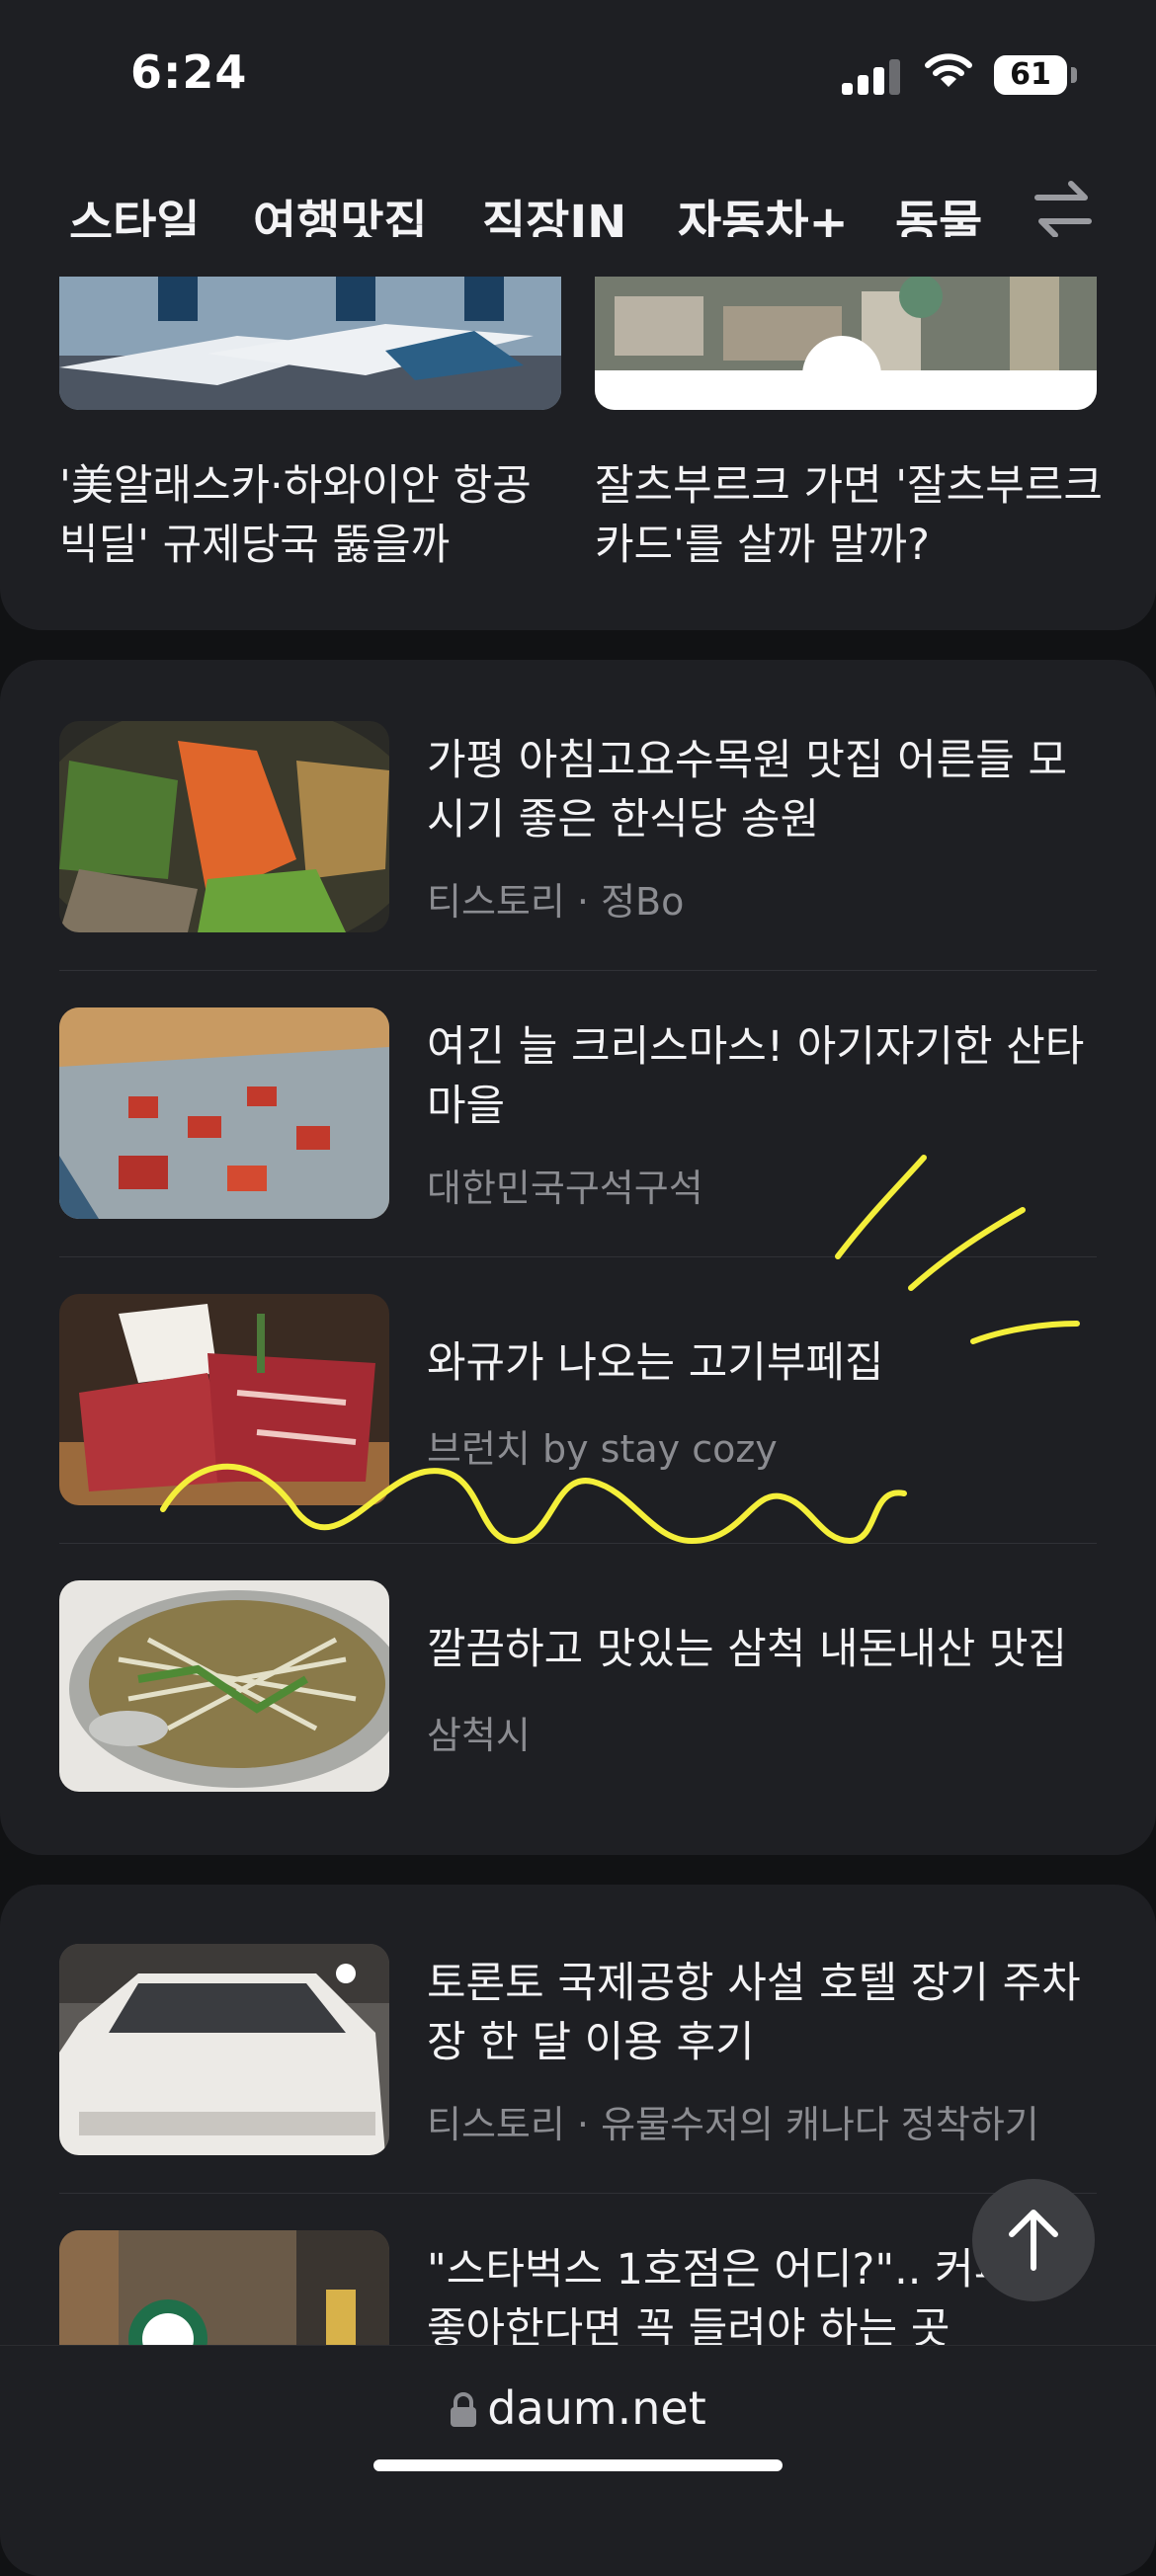 Image resolution: width=1156 pixels, height=2576 pixels. I want to click on battery-icon: 61, so click(1031, 75).